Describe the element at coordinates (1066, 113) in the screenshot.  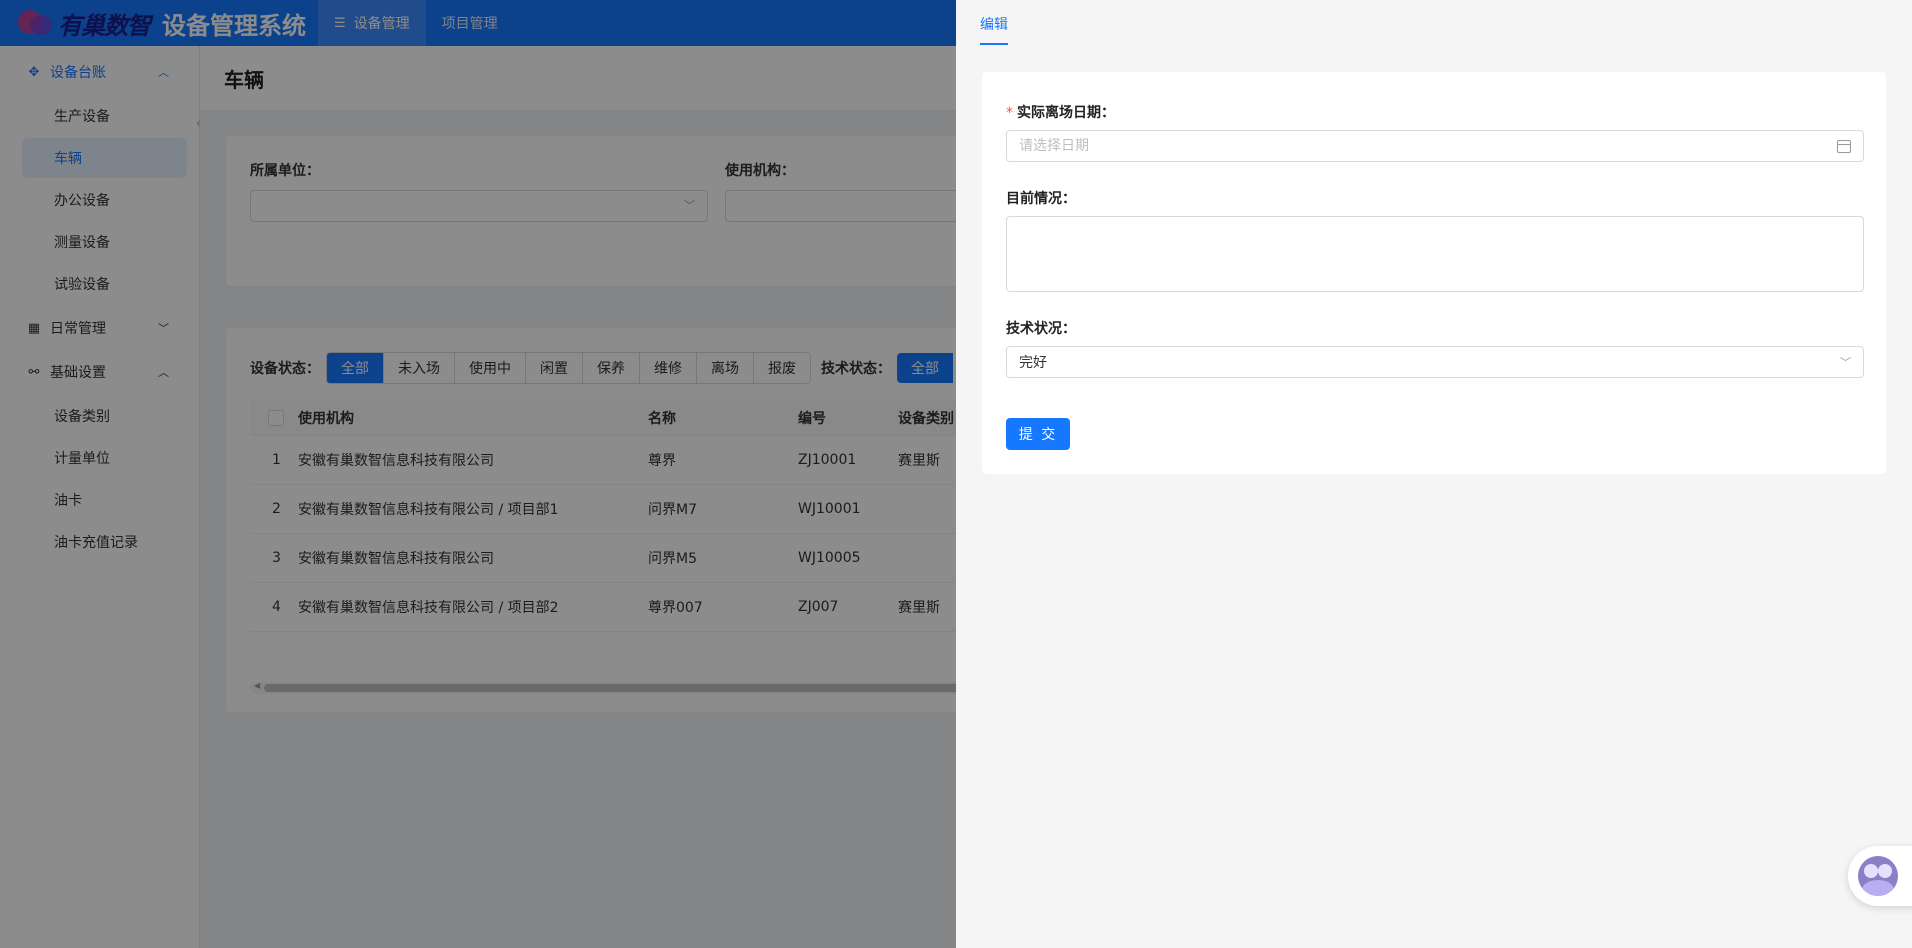
I see `exit-date-label-text: 实际离场日期：` at that location.